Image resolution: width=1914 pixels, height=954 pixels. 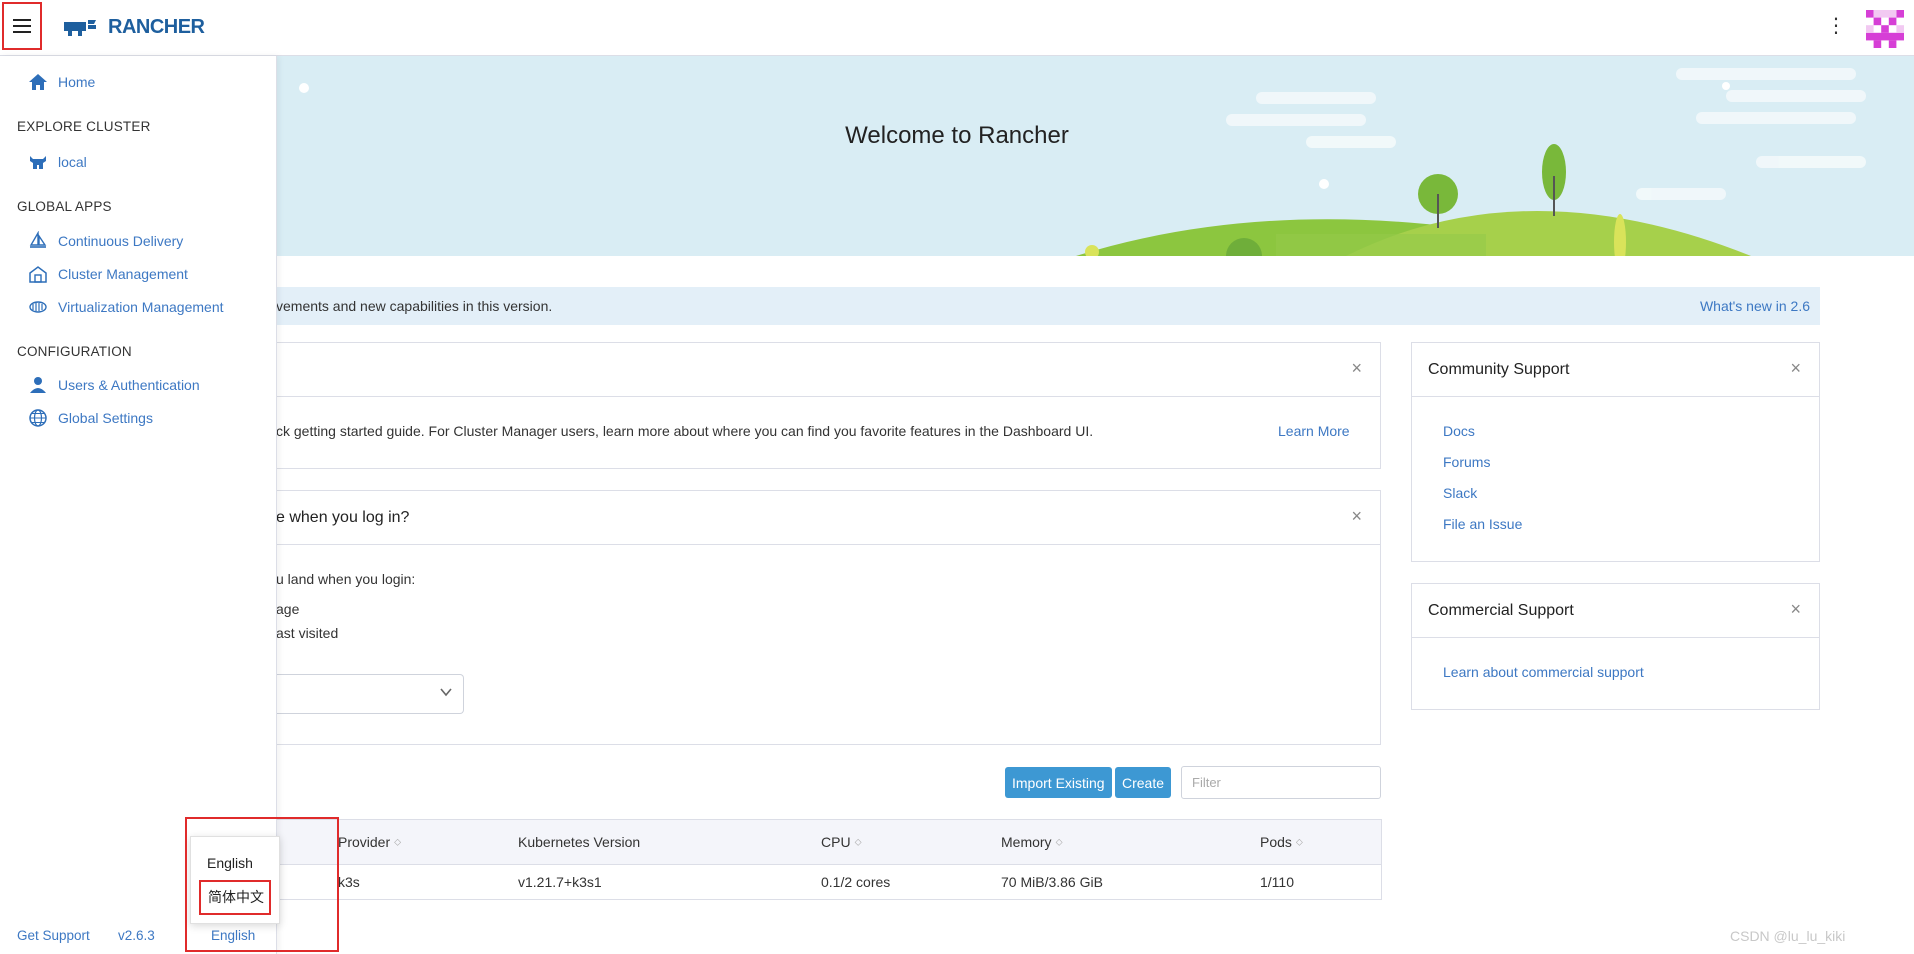 What do you see at coordinates (1314, 431) in the screenshot?
I see `learn-more-link: Learn More` at bounding box center [1314, 431].